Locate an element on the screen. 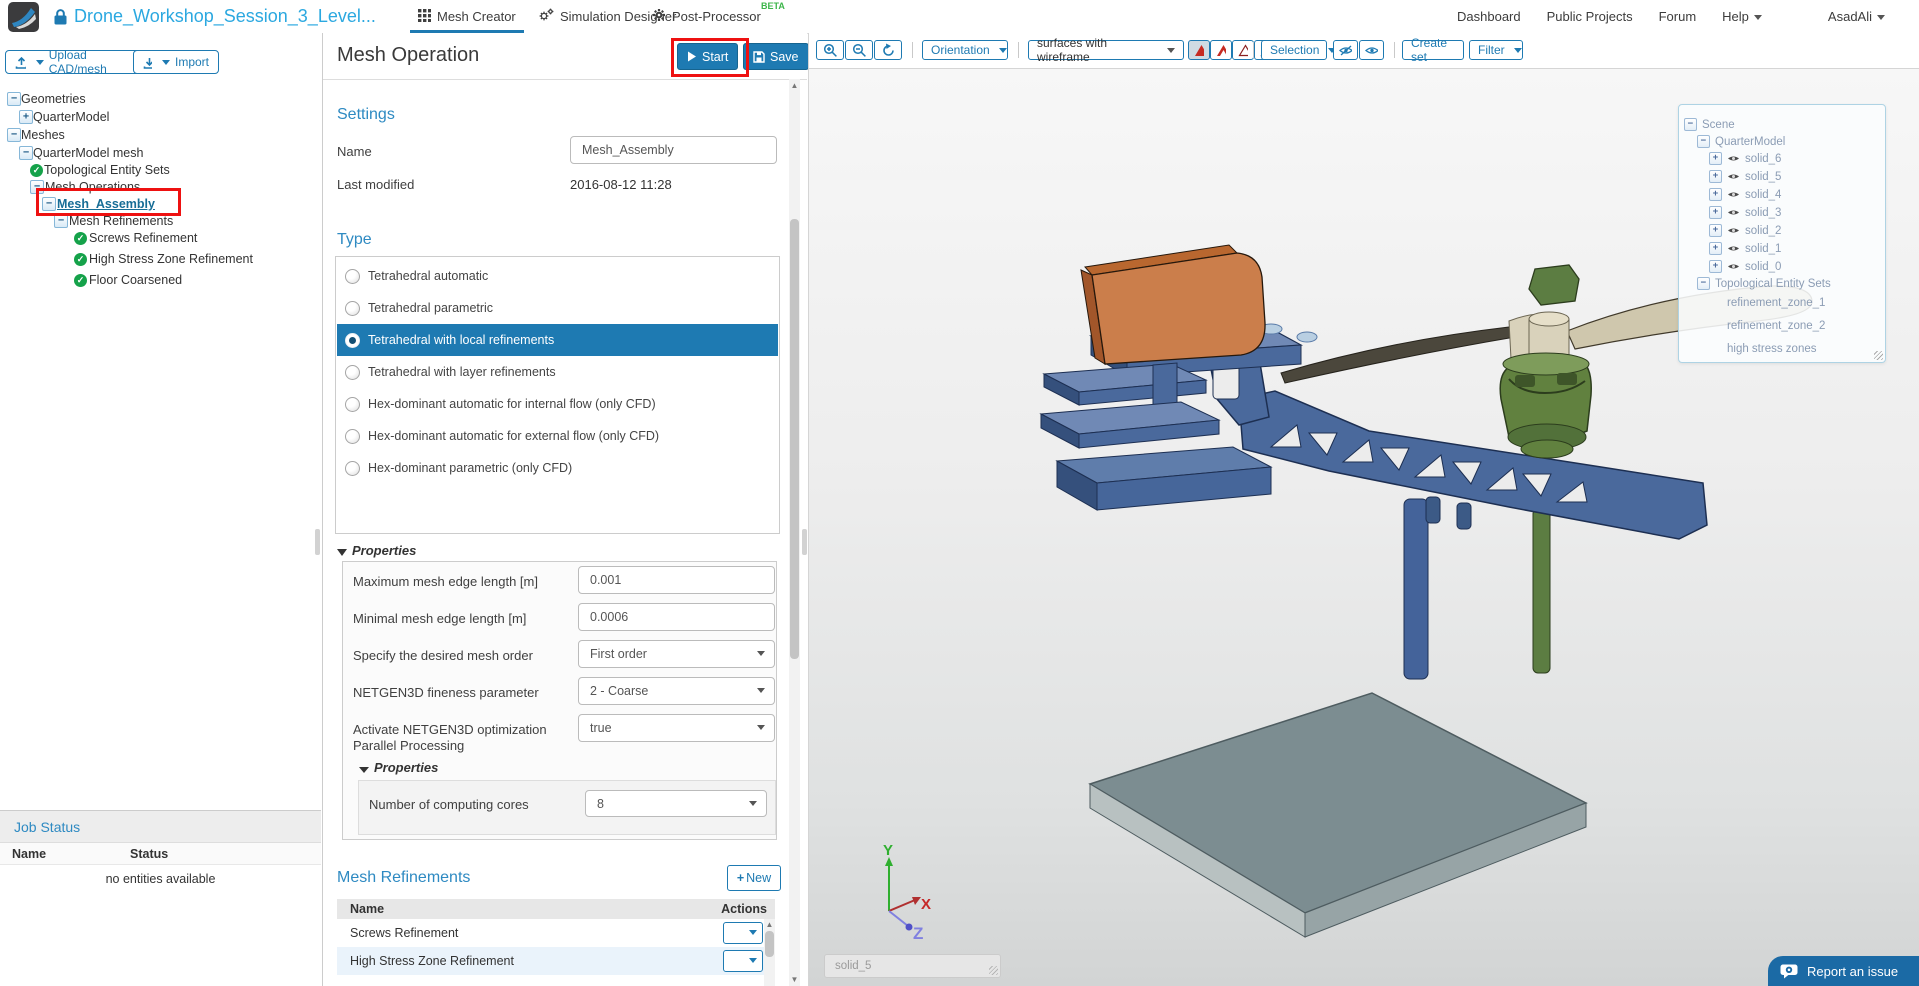 Image resolution: width=1919 pixels, height=986 pixels. scene-node-solid-1: + solid_1 is located at coordinates (1745, 248).